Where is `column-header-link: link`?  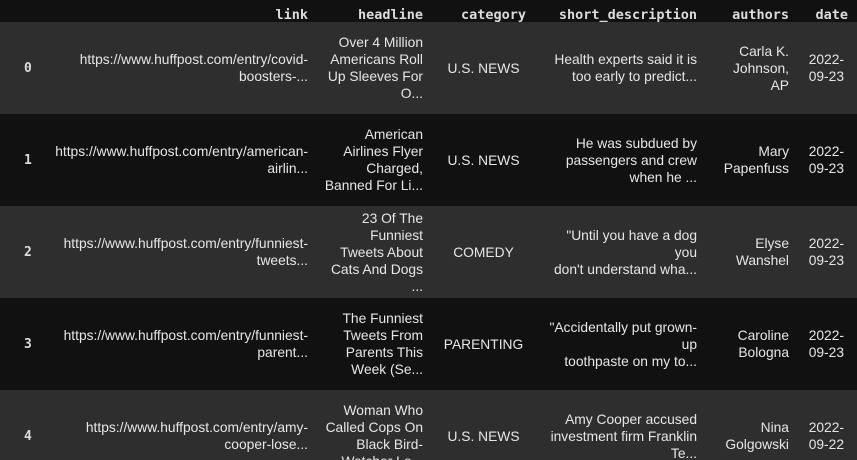
column-header-link: link is located at coordinates (181, 11).